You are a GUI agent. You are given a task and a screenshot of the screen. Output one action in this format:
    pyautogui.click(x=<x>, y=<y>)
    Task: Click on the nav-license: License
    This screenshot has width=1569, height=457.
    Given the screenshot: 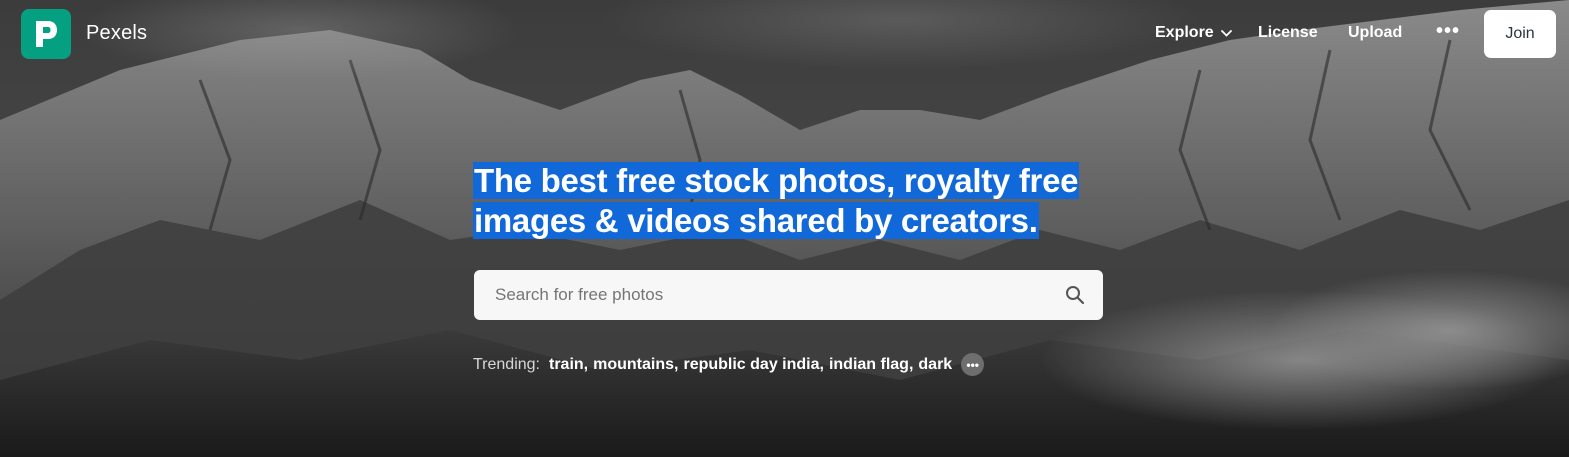 What is the action you would take?
    pyautogui.click(x=1288, y=33)
    